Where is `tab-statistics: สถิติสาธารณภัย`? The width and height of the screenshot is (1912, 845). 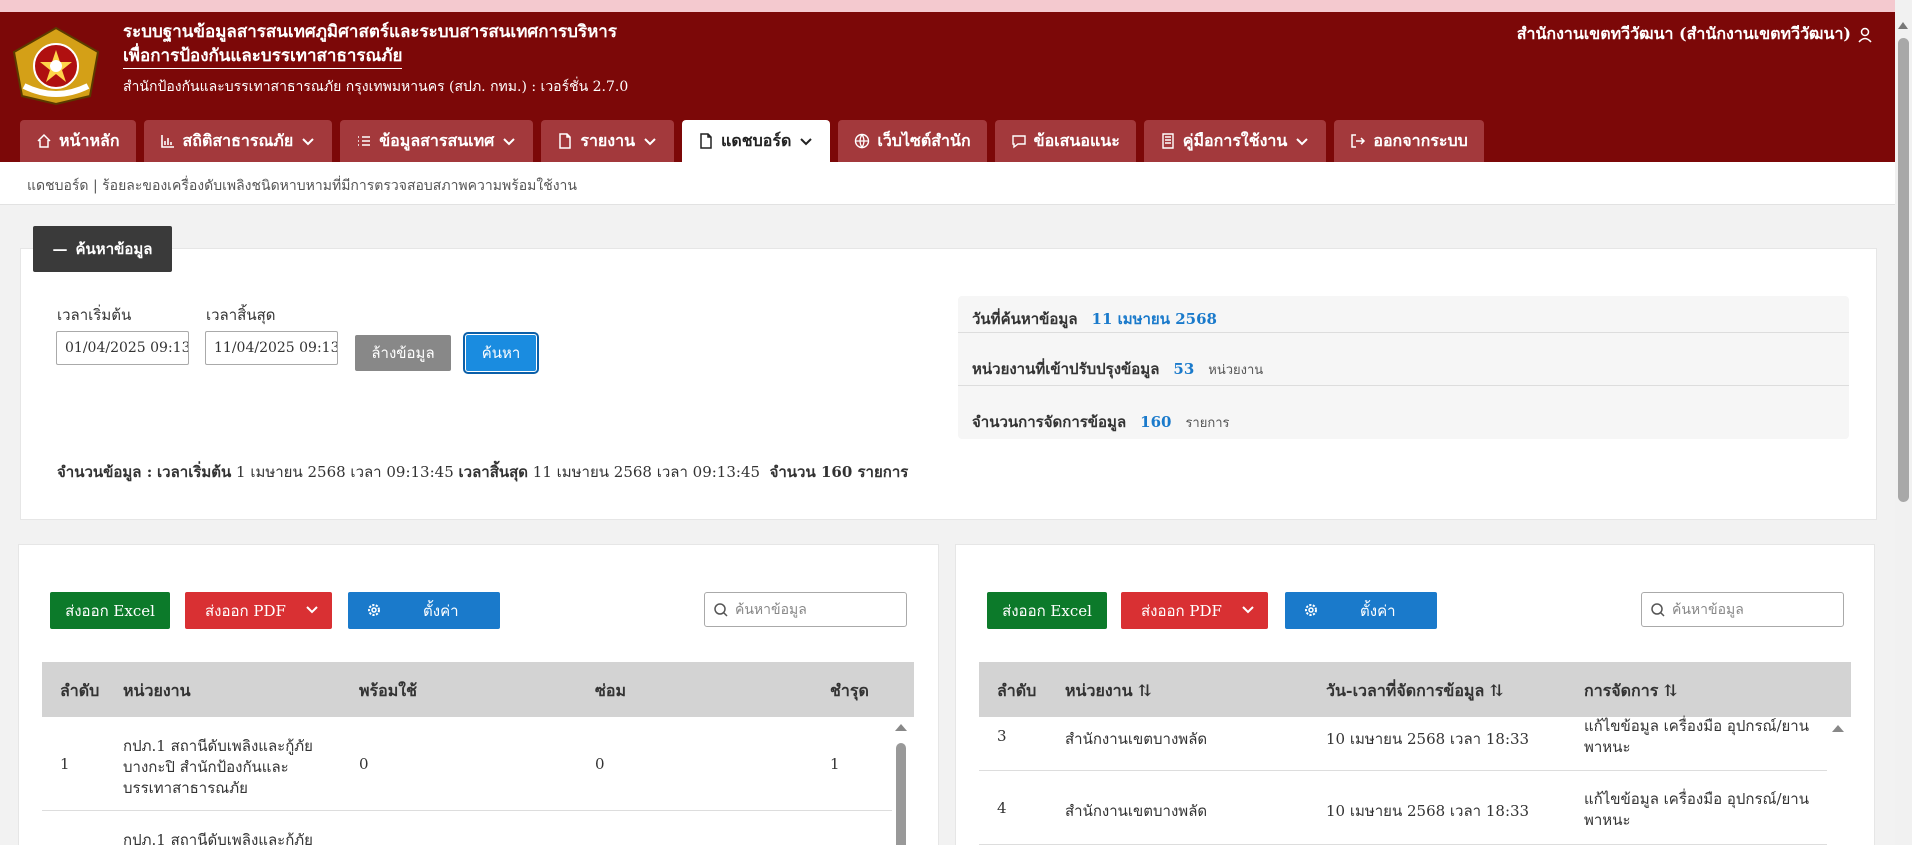 tab-statistics: สถิติสาธารณภัย is located at coordinates (238, 141).